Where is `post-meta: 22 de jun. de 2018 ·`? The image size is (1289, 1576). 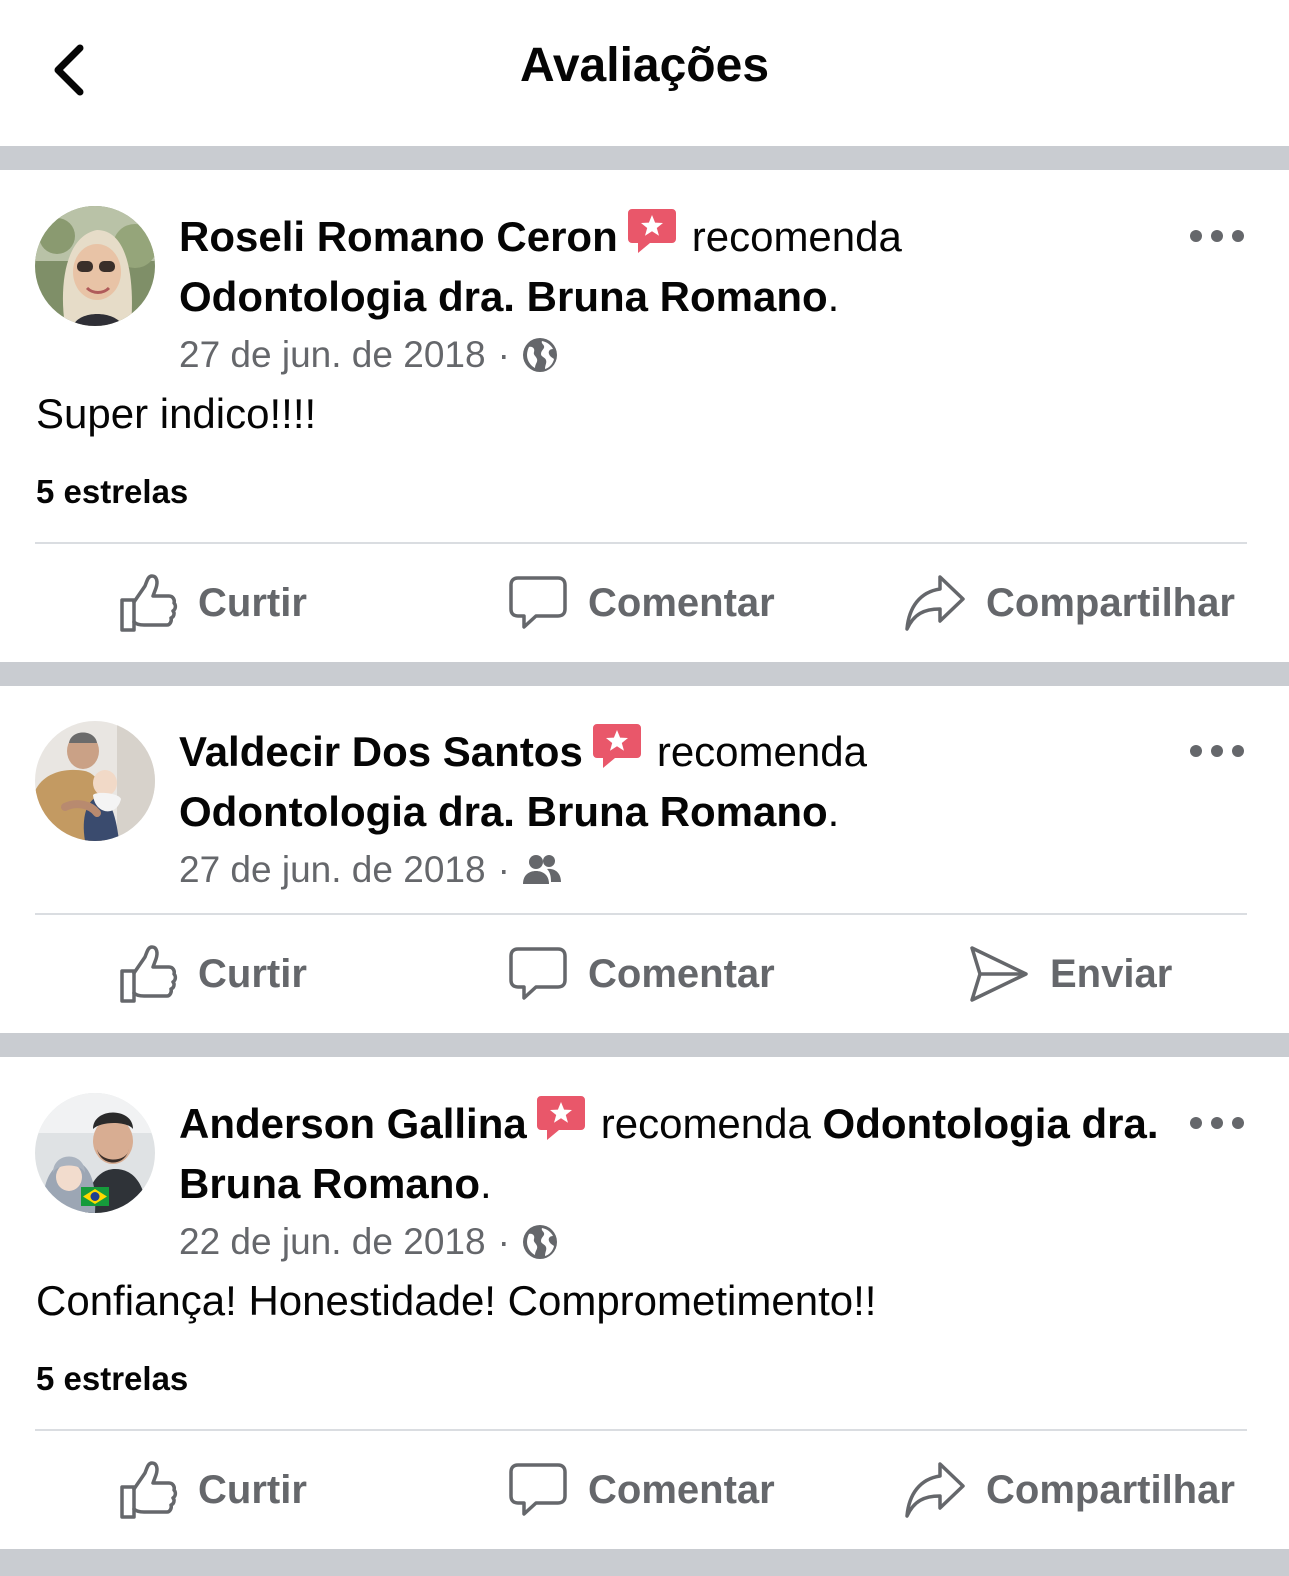
post-meta: 22 de jun. de 2018 · is located at coordinates (368, 1242).